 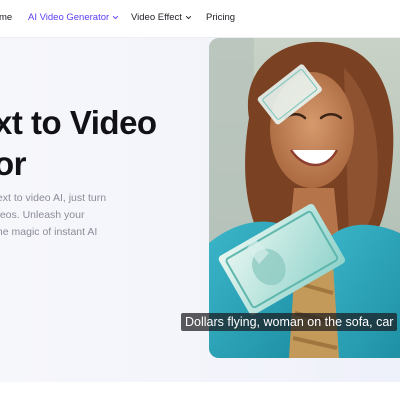 What do you see at coordinates (69, 17) in the screenshot?
I see `nav-item-ai-video-generator-label: AI Video Generator` at bounding box center [69, 17].